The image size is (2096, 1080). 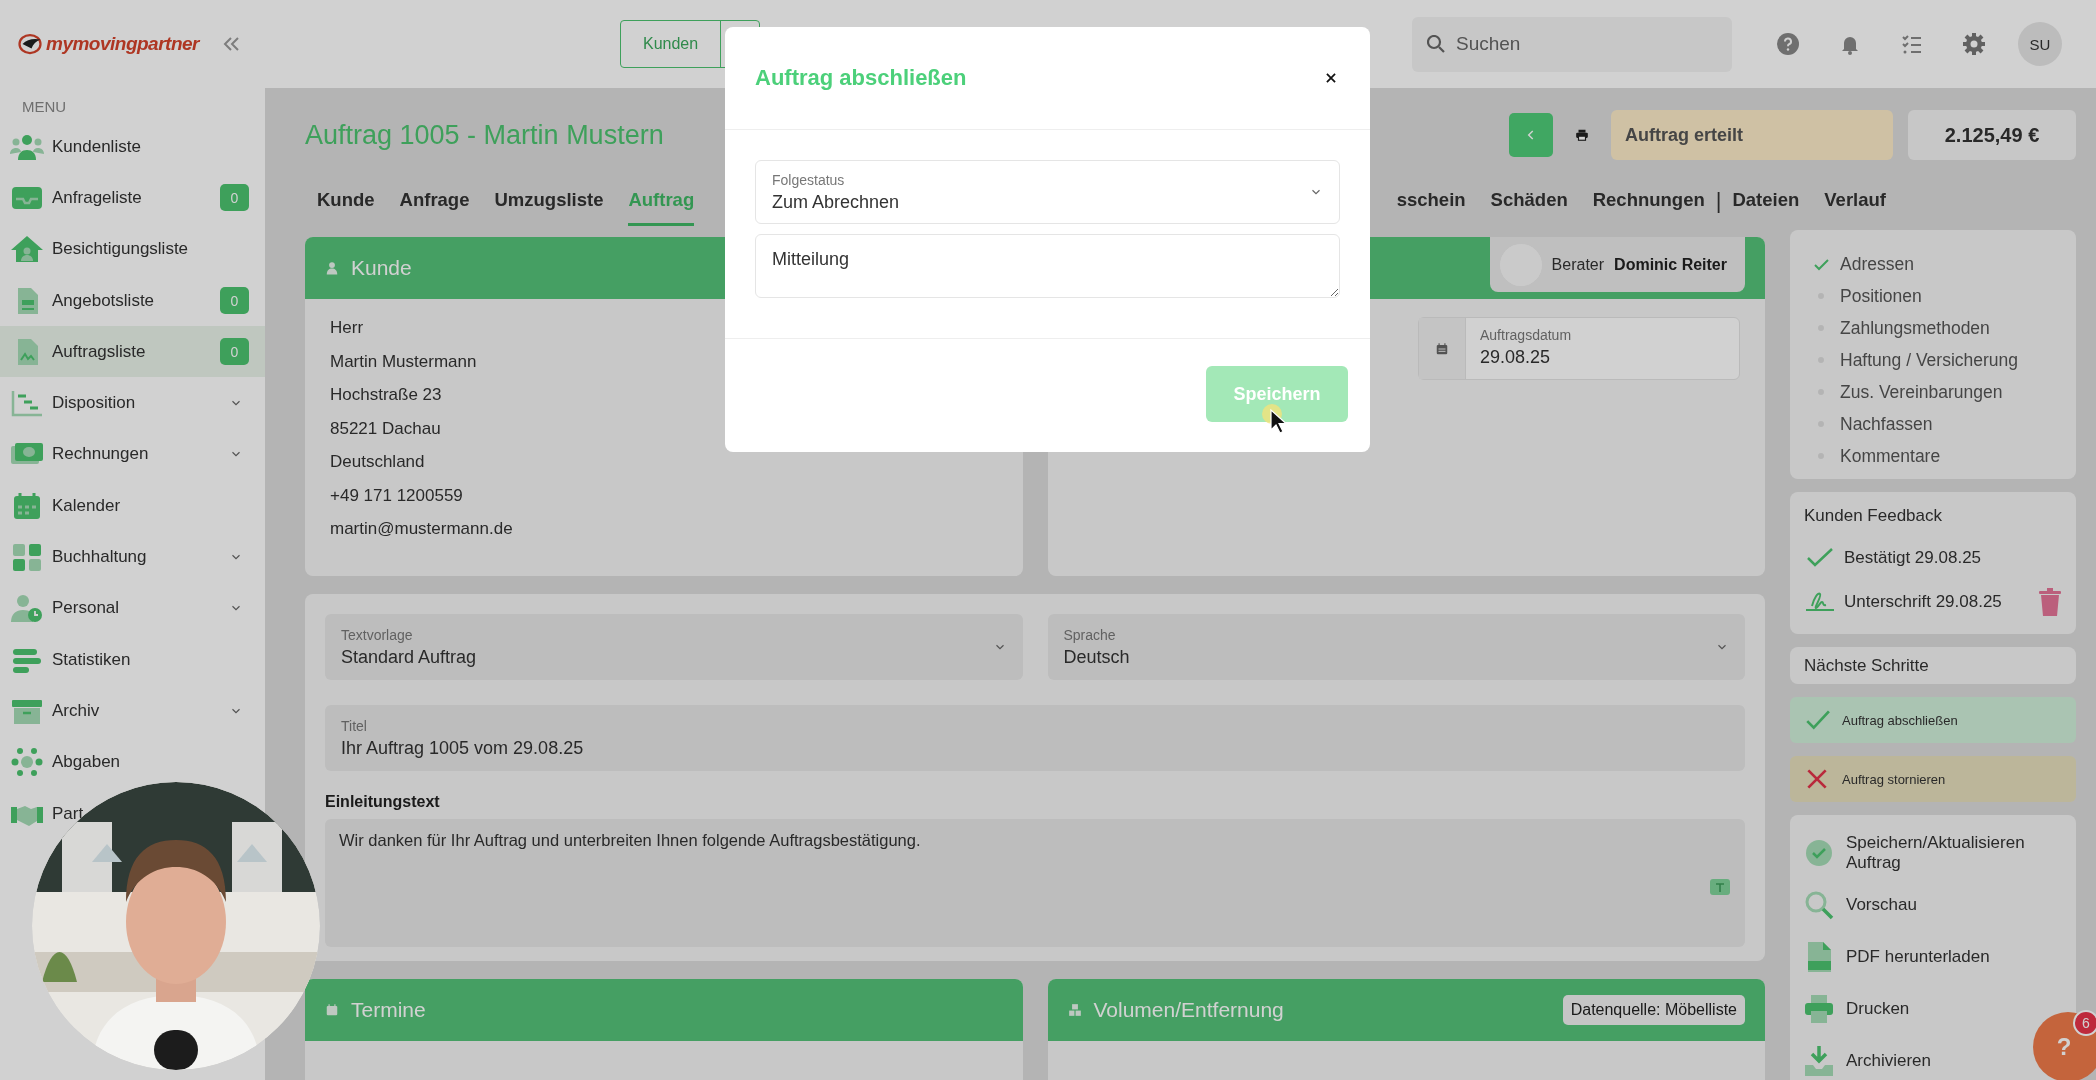 I want to click on action-link: Archivieren, so click(x=1889, y=1061).